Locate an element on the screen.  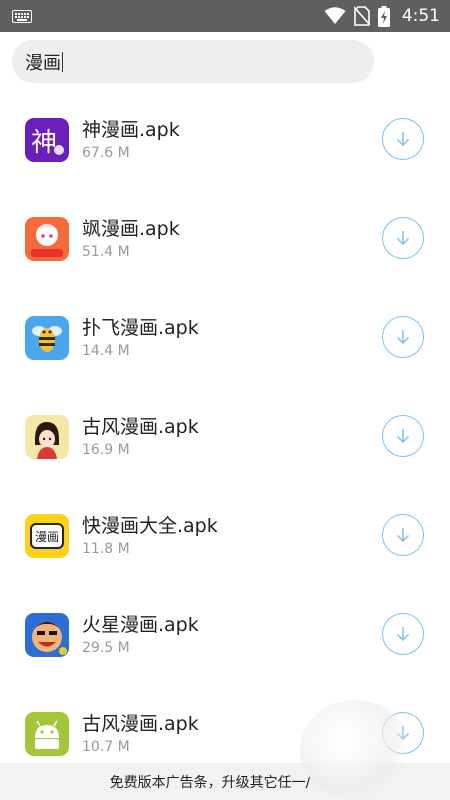
list-item: 古风漫画.apk 16.9 M is located at coordinates (225, 438).